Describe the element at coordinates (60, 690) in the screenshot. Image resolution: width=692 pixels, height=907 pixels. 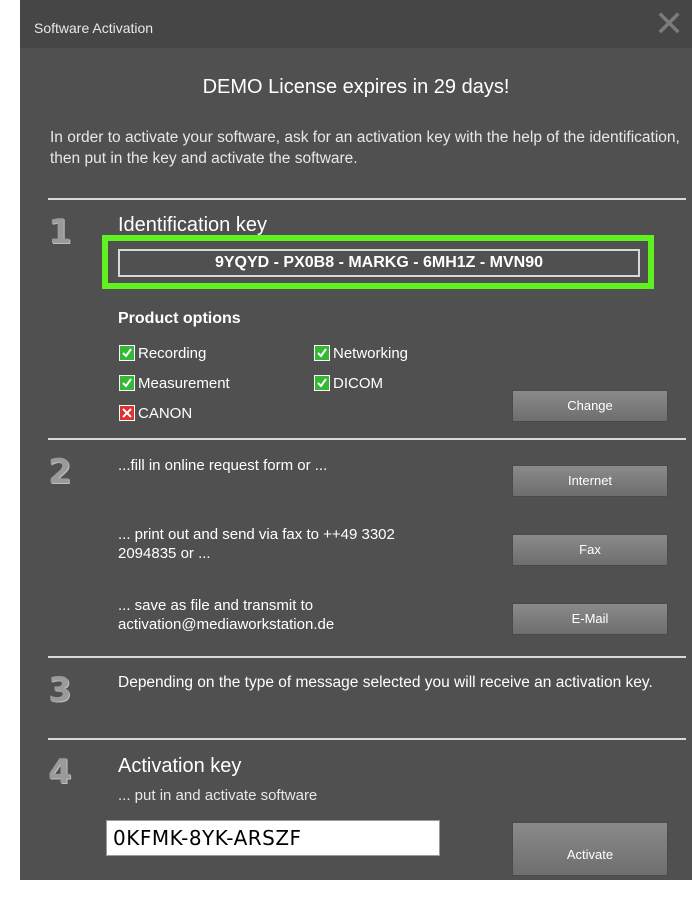
I see `step-number-3: 3` at that location.